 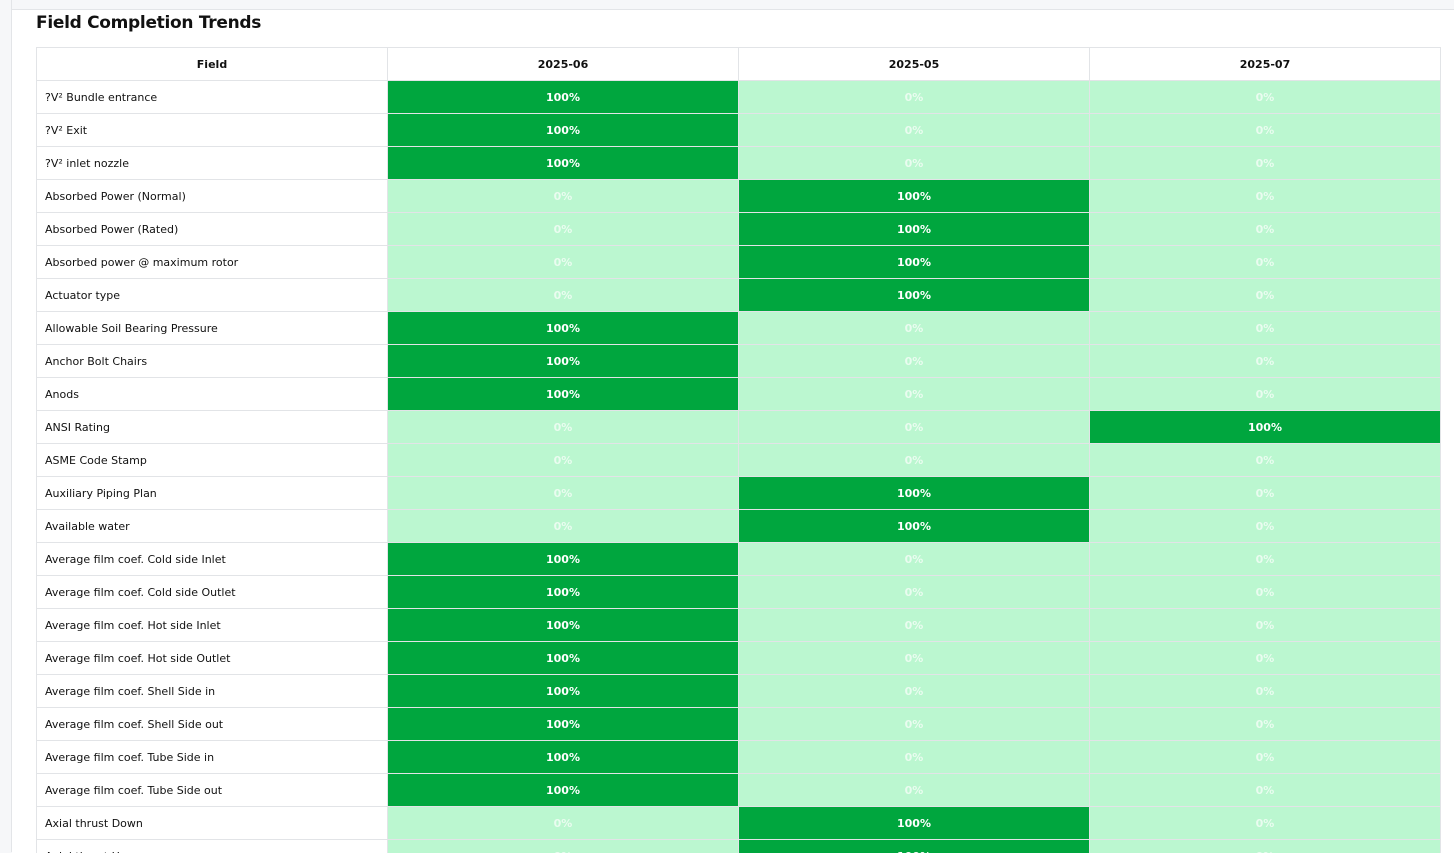 I want to click on table-row: Available water0%100%0%, so click(x=739, y=526).